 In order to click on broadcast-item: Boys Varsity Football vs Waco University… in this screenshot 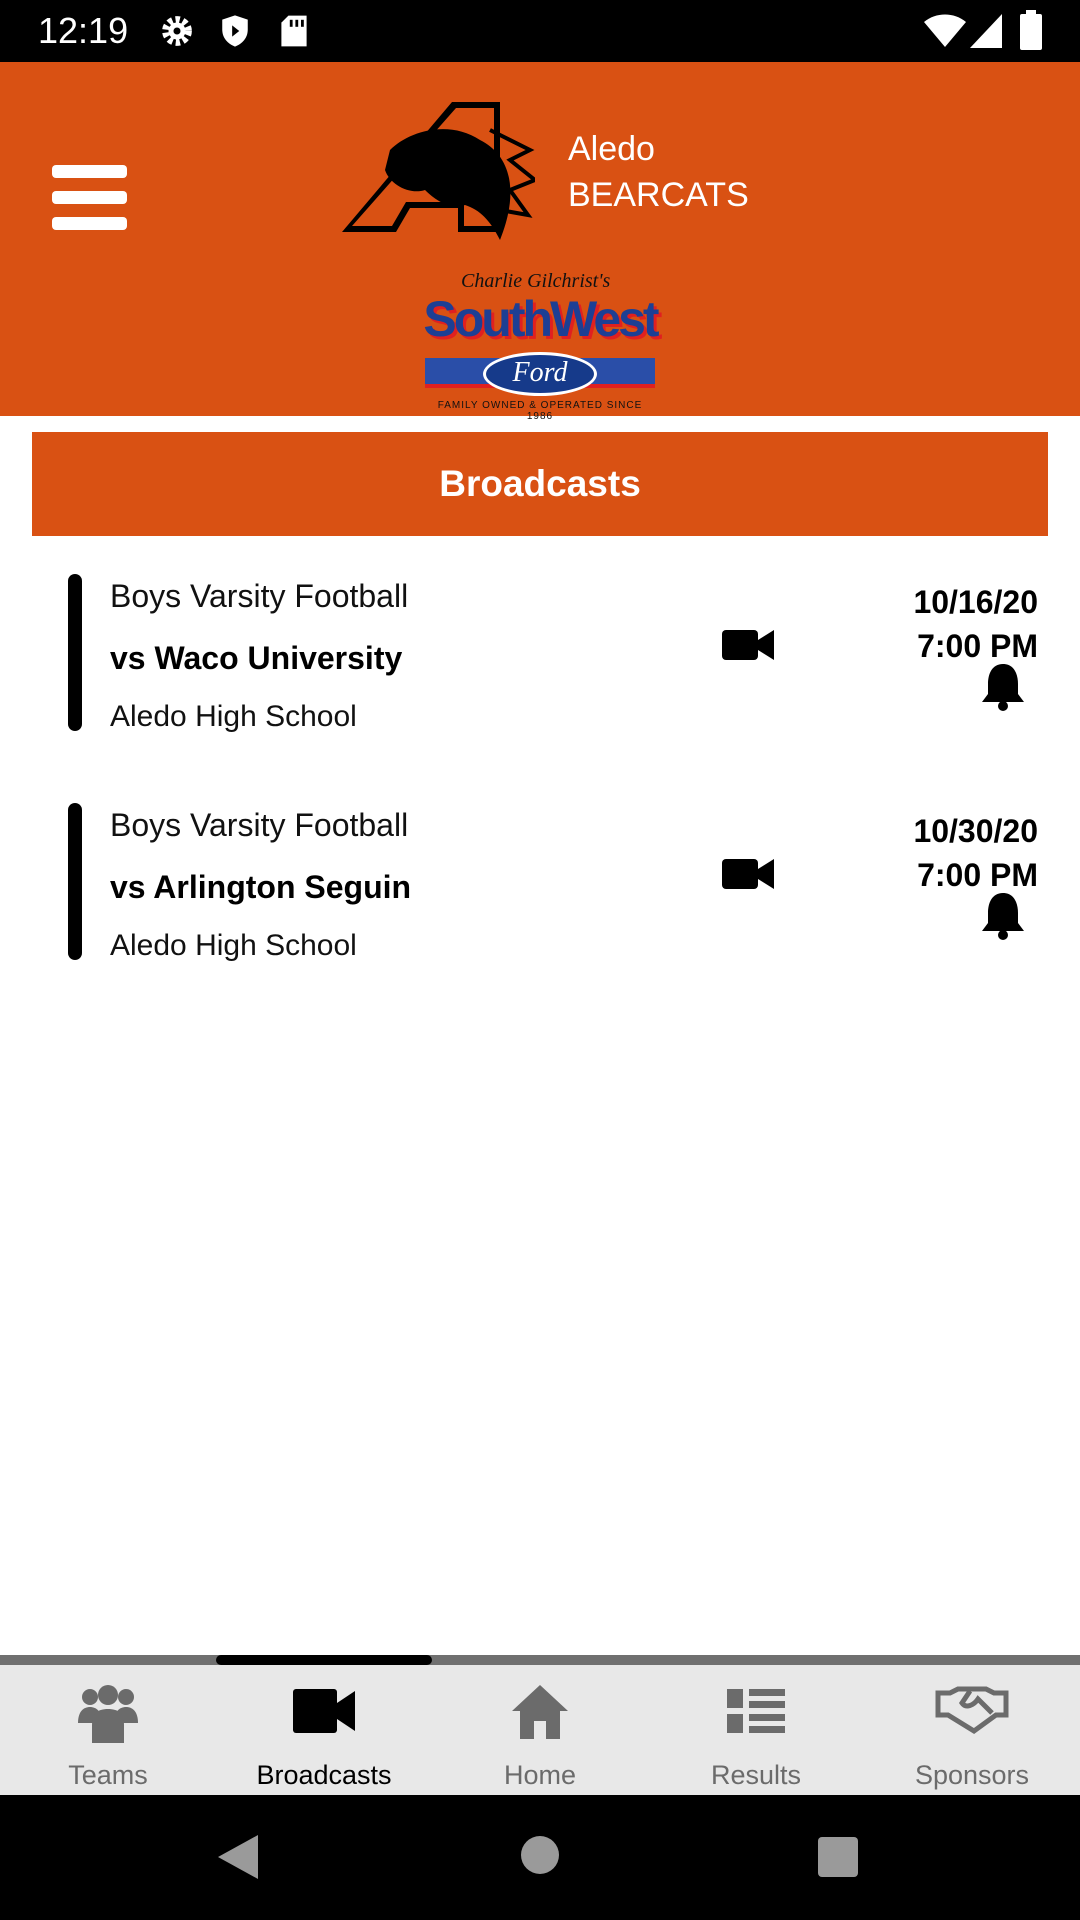, I will do `click(540, 659)`.